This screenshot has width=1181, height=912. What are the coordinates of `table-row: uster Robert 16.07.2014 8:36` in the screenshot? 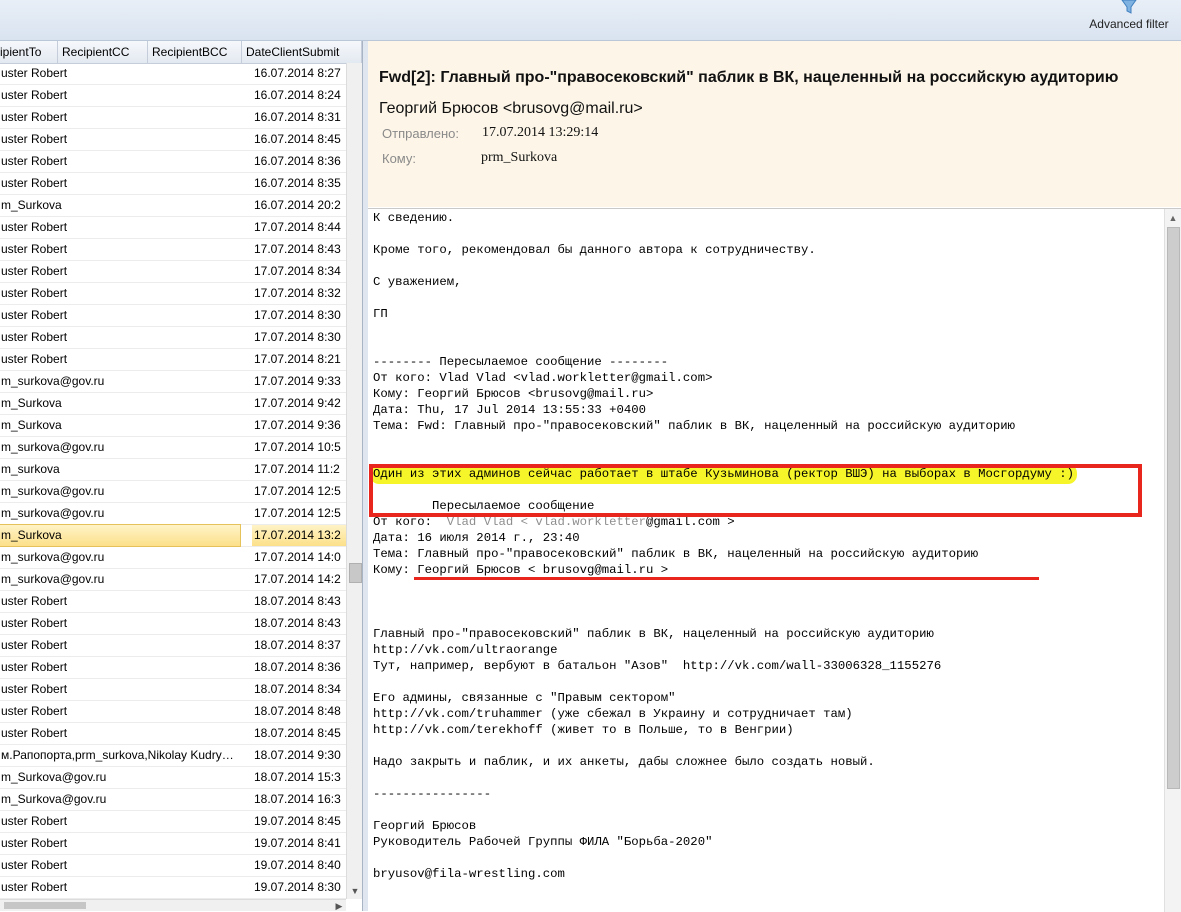 It's located at (173, 162).